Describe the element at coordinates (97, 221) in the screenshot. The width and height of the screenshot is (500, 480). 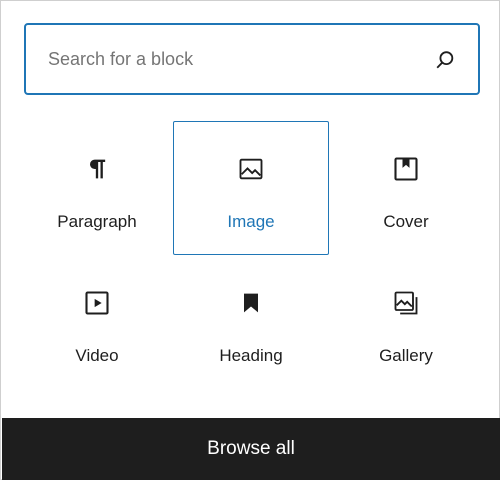
I see `block-label: Paragraph` at that location.